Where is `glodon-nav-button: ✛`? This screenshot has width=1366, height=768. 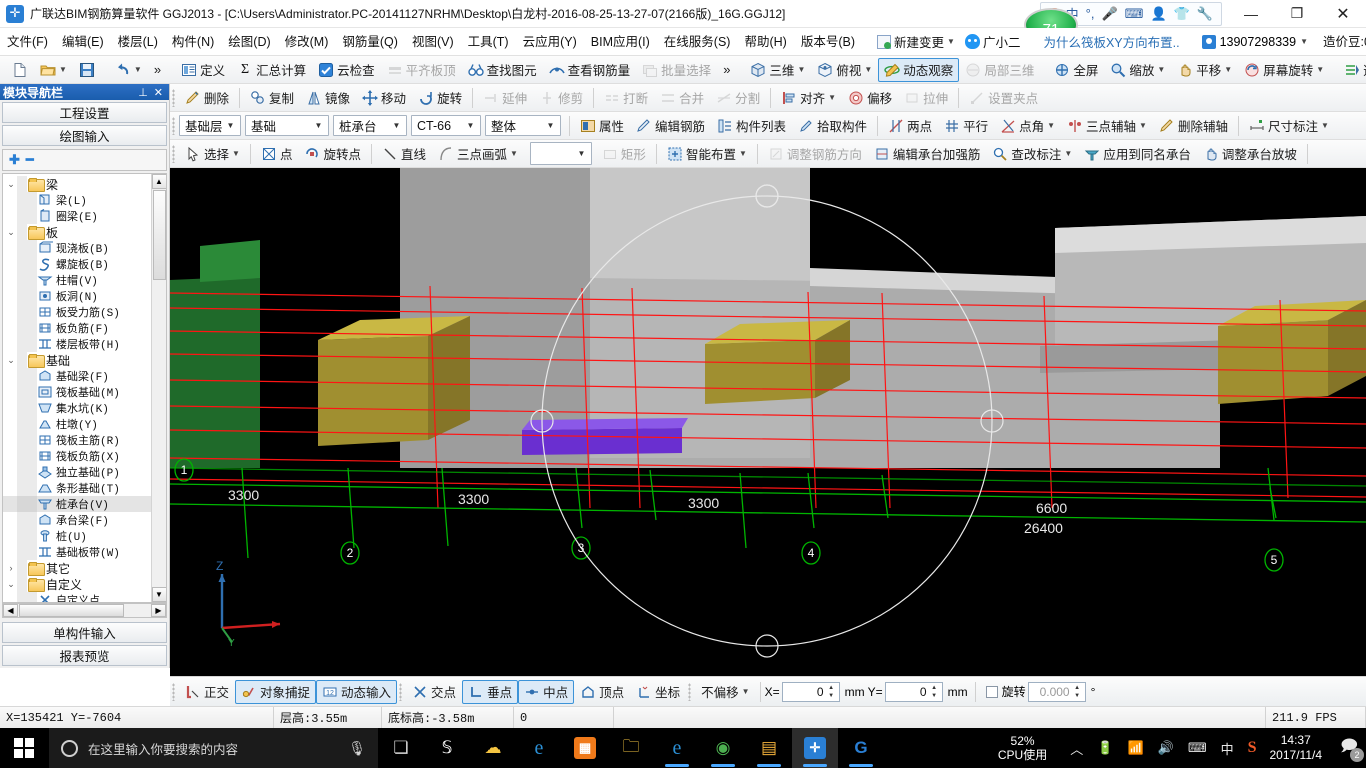
glodon-nav-button: ✛ is located at coordinates (815, 748).